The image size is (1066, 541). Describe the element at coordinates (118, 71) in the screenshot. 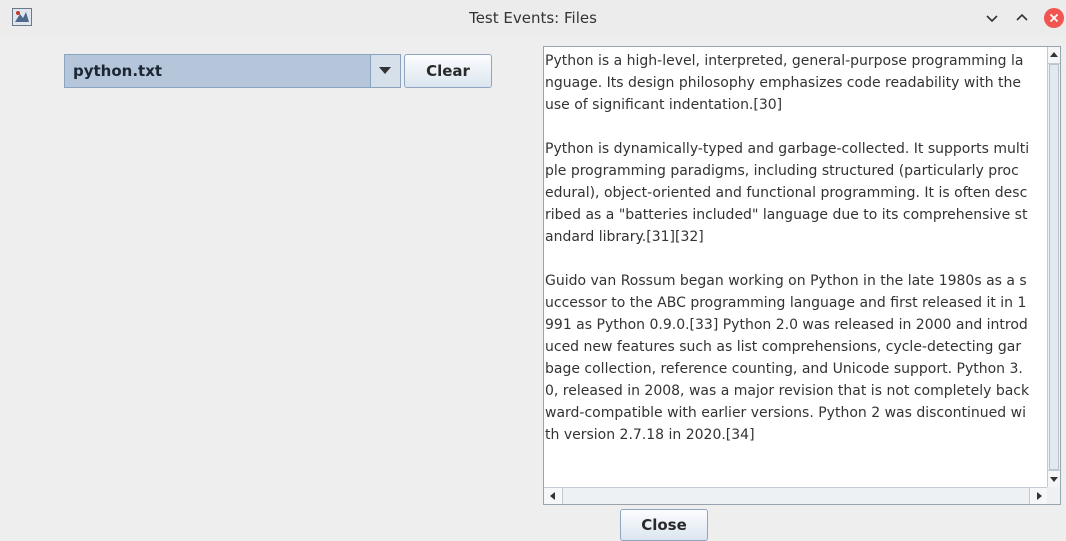

I see `file-select-value: python.txt` at that location.